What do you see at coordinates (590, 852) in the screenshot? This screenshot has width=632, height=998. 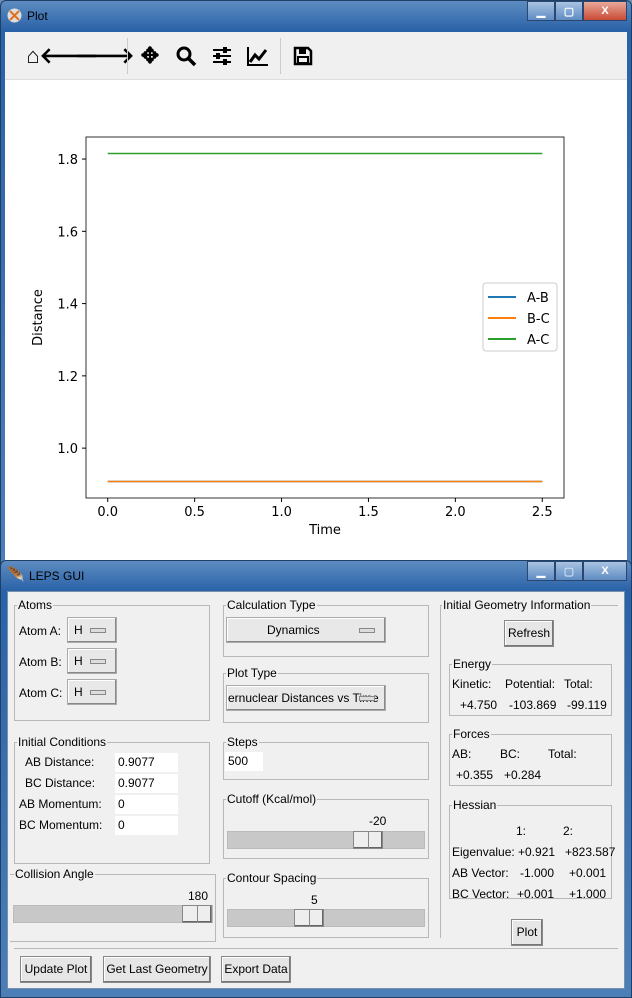 I see `eigenvalue-2: +823.587` at bounding box center [590, 852].